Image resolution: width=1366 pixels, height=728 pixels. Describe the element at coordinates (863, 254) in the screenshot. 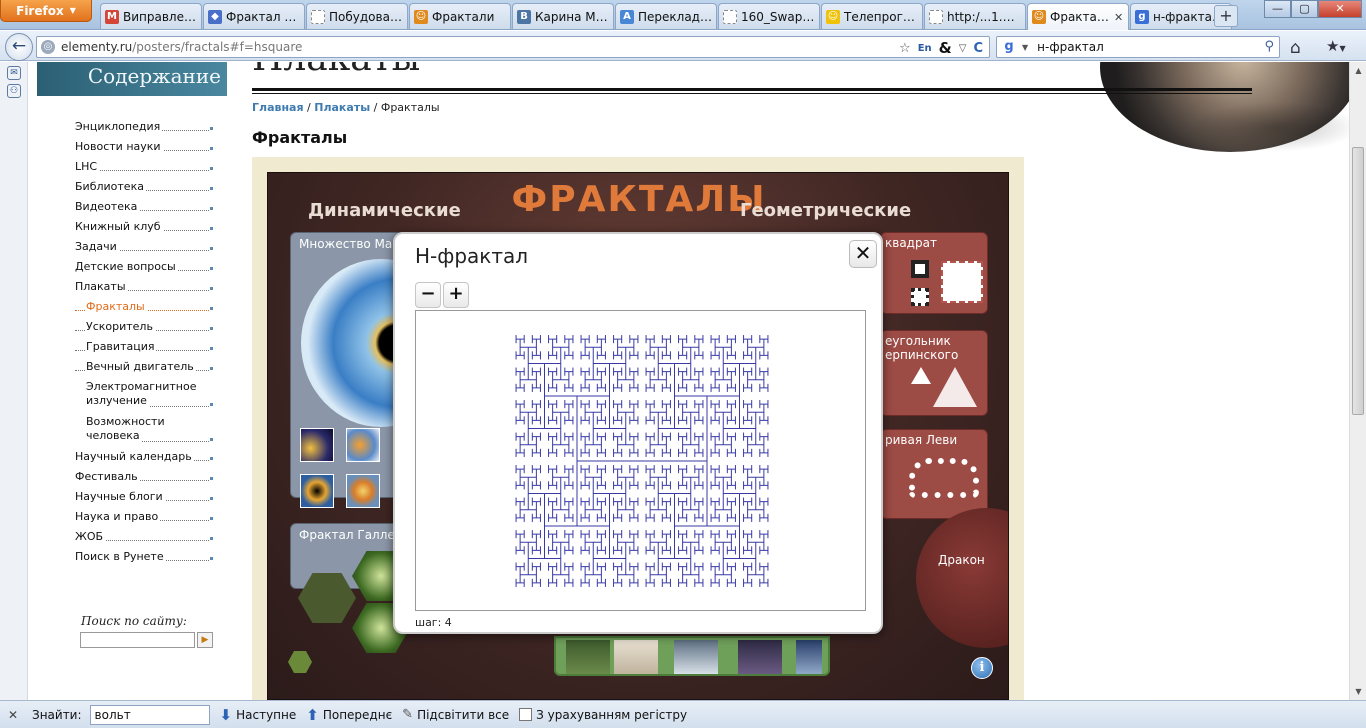

I see `dialog-close-button: ✕` at that location.